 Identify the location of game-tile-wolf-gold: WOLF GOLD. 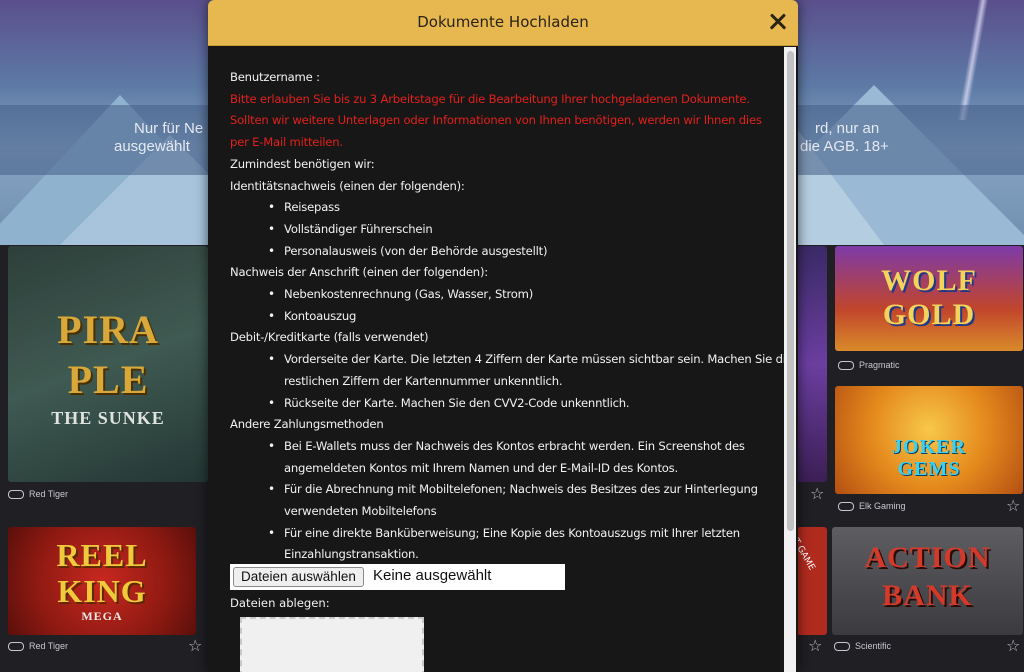
(929, 298).